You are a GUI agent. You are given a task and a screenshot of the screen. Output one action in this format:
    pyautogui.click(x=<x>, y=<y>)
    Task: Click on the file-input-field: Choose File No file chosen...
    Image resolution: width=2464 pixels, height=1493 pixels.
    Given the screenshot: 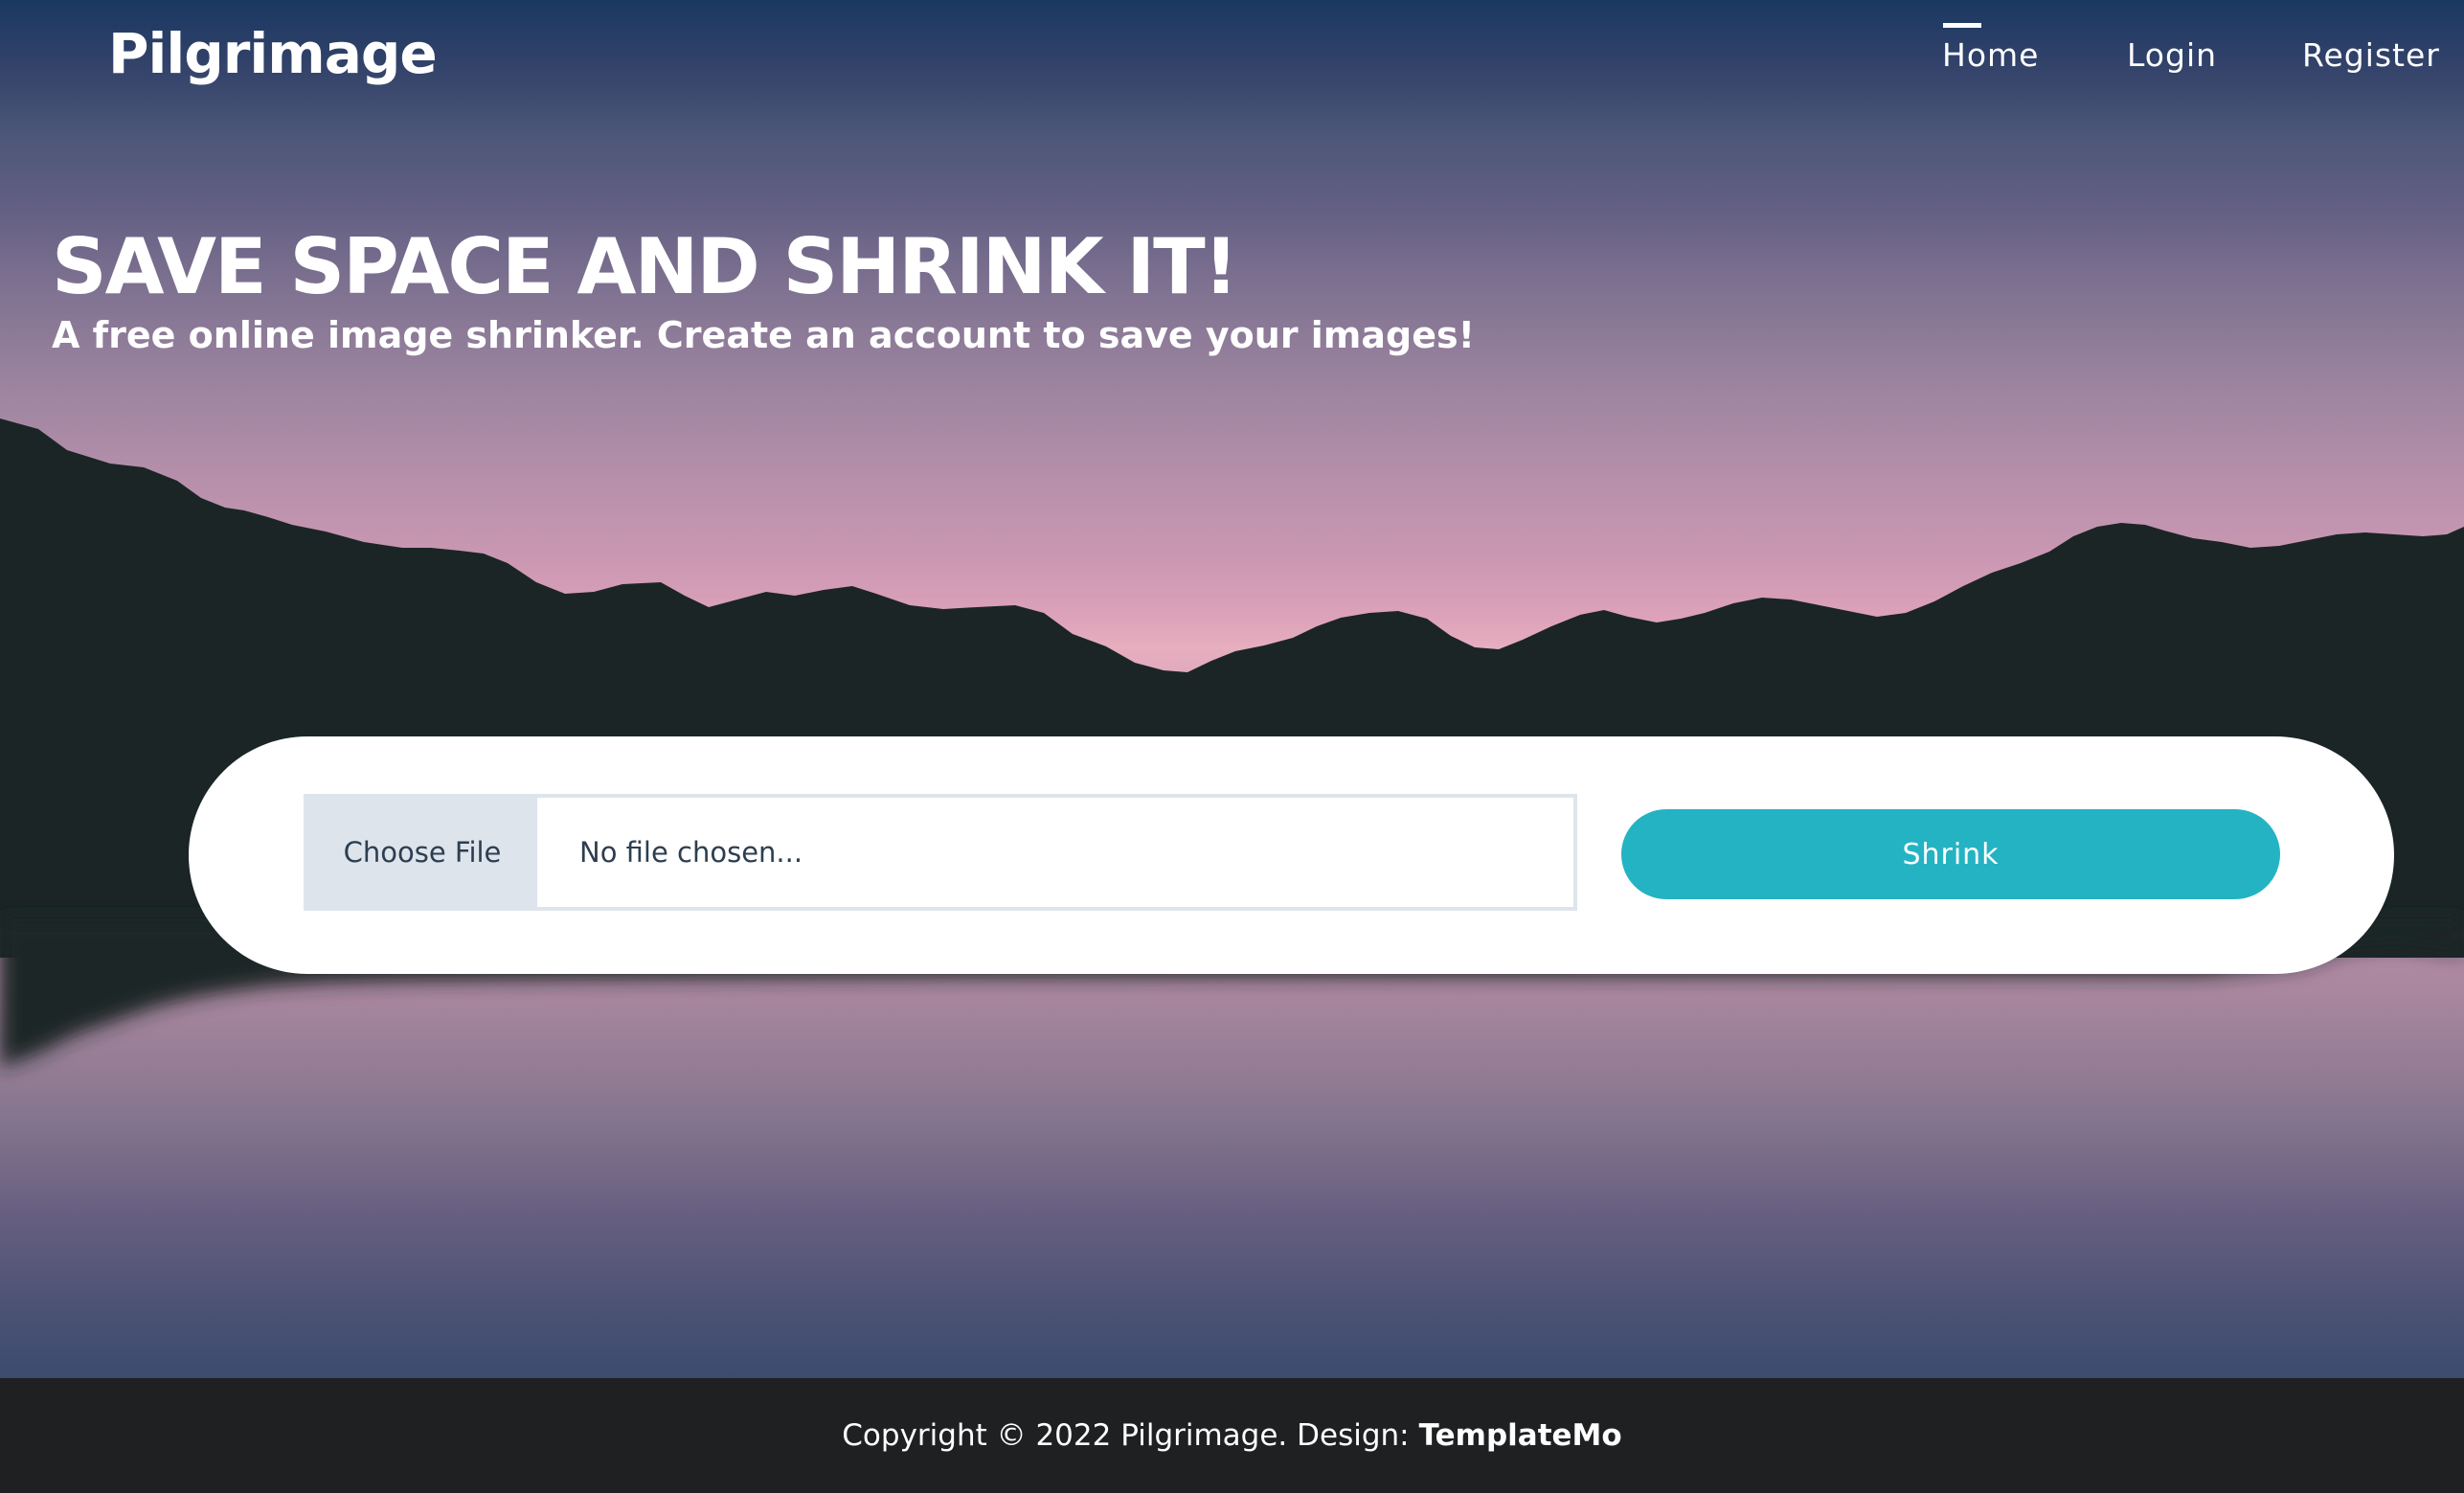 What is the action you would take?
    pyautogui.click(x=940, y=852)
    